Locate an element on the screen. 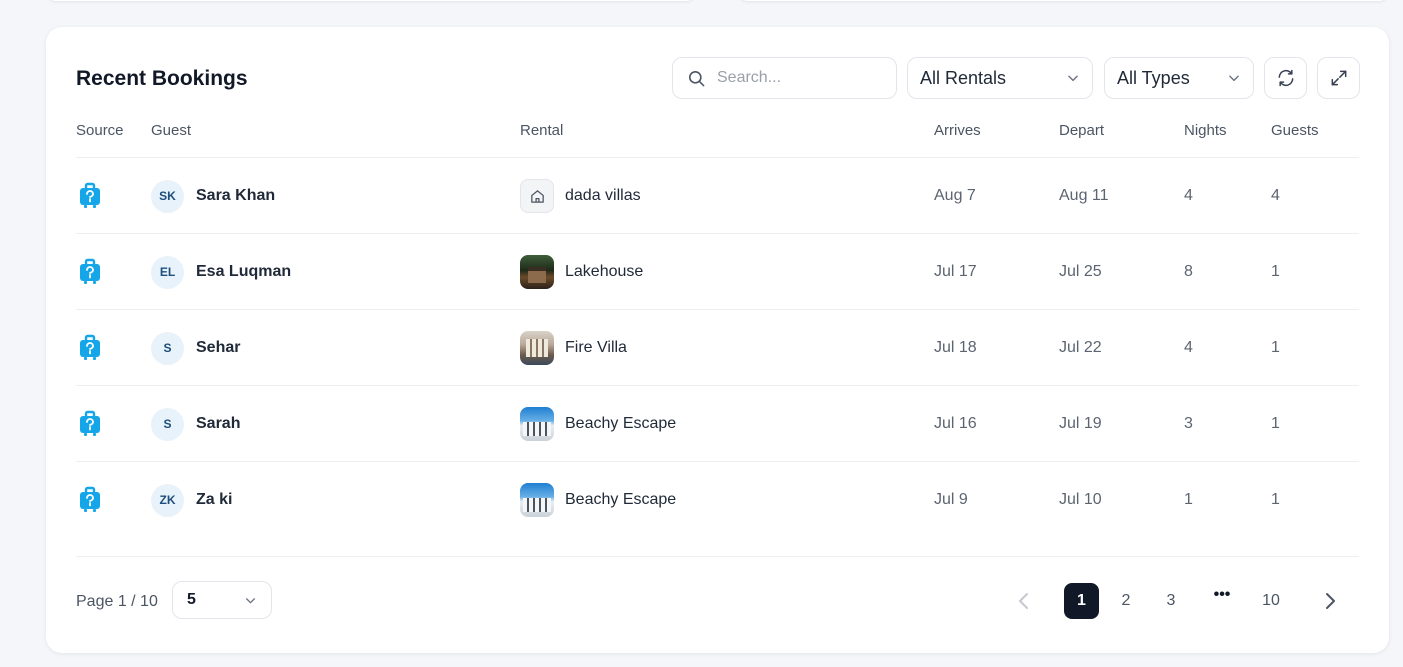 The height and width of the screenshot is (667, 1403). column-header-arrives: Arrives is located at coordinates (957, 130).